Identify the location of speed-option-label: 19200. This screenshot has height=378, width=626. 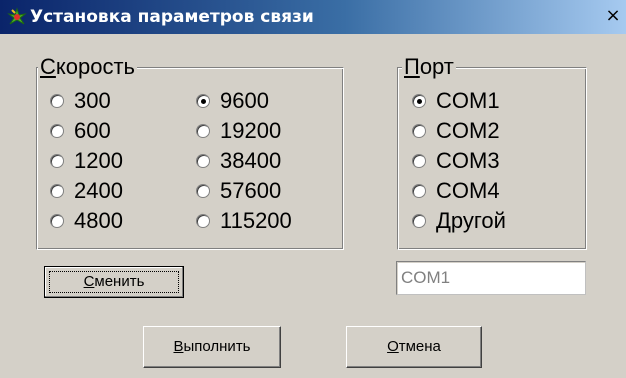
(251, 130).